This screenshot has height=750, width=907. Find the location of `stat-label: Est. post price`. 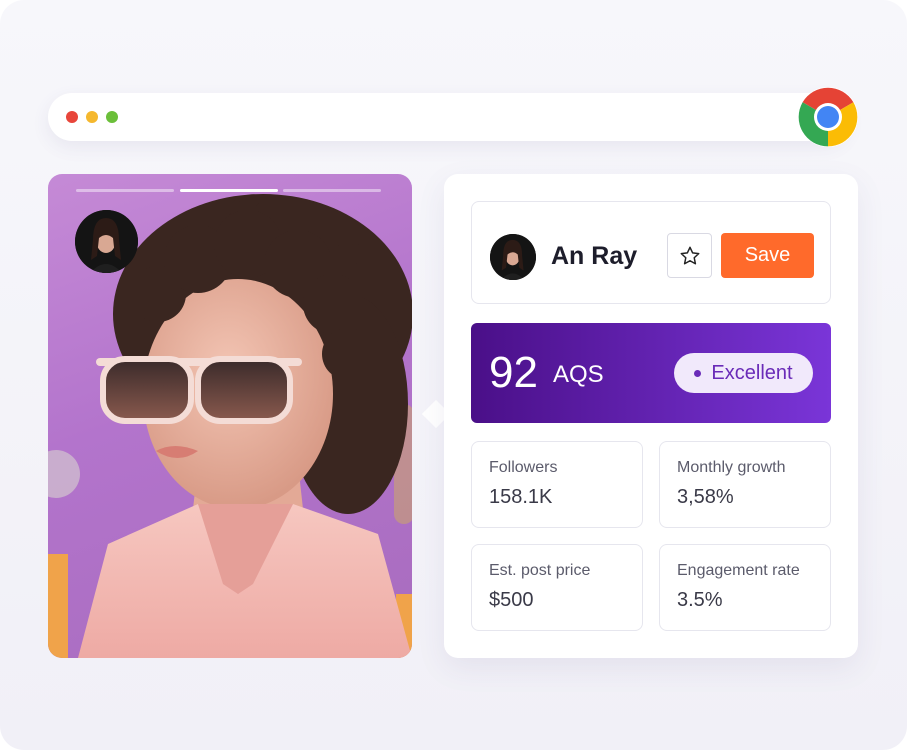

stat-label: Est. post price is located at coordinates (540, 570).